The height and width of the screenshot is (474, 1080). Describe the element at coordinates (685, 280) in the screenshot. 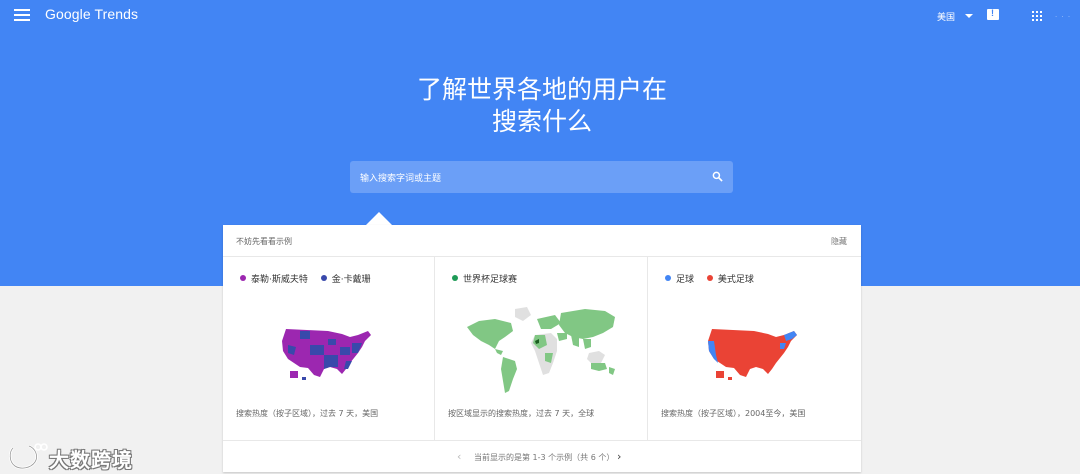

I see `legend-label: 足球` at that location.